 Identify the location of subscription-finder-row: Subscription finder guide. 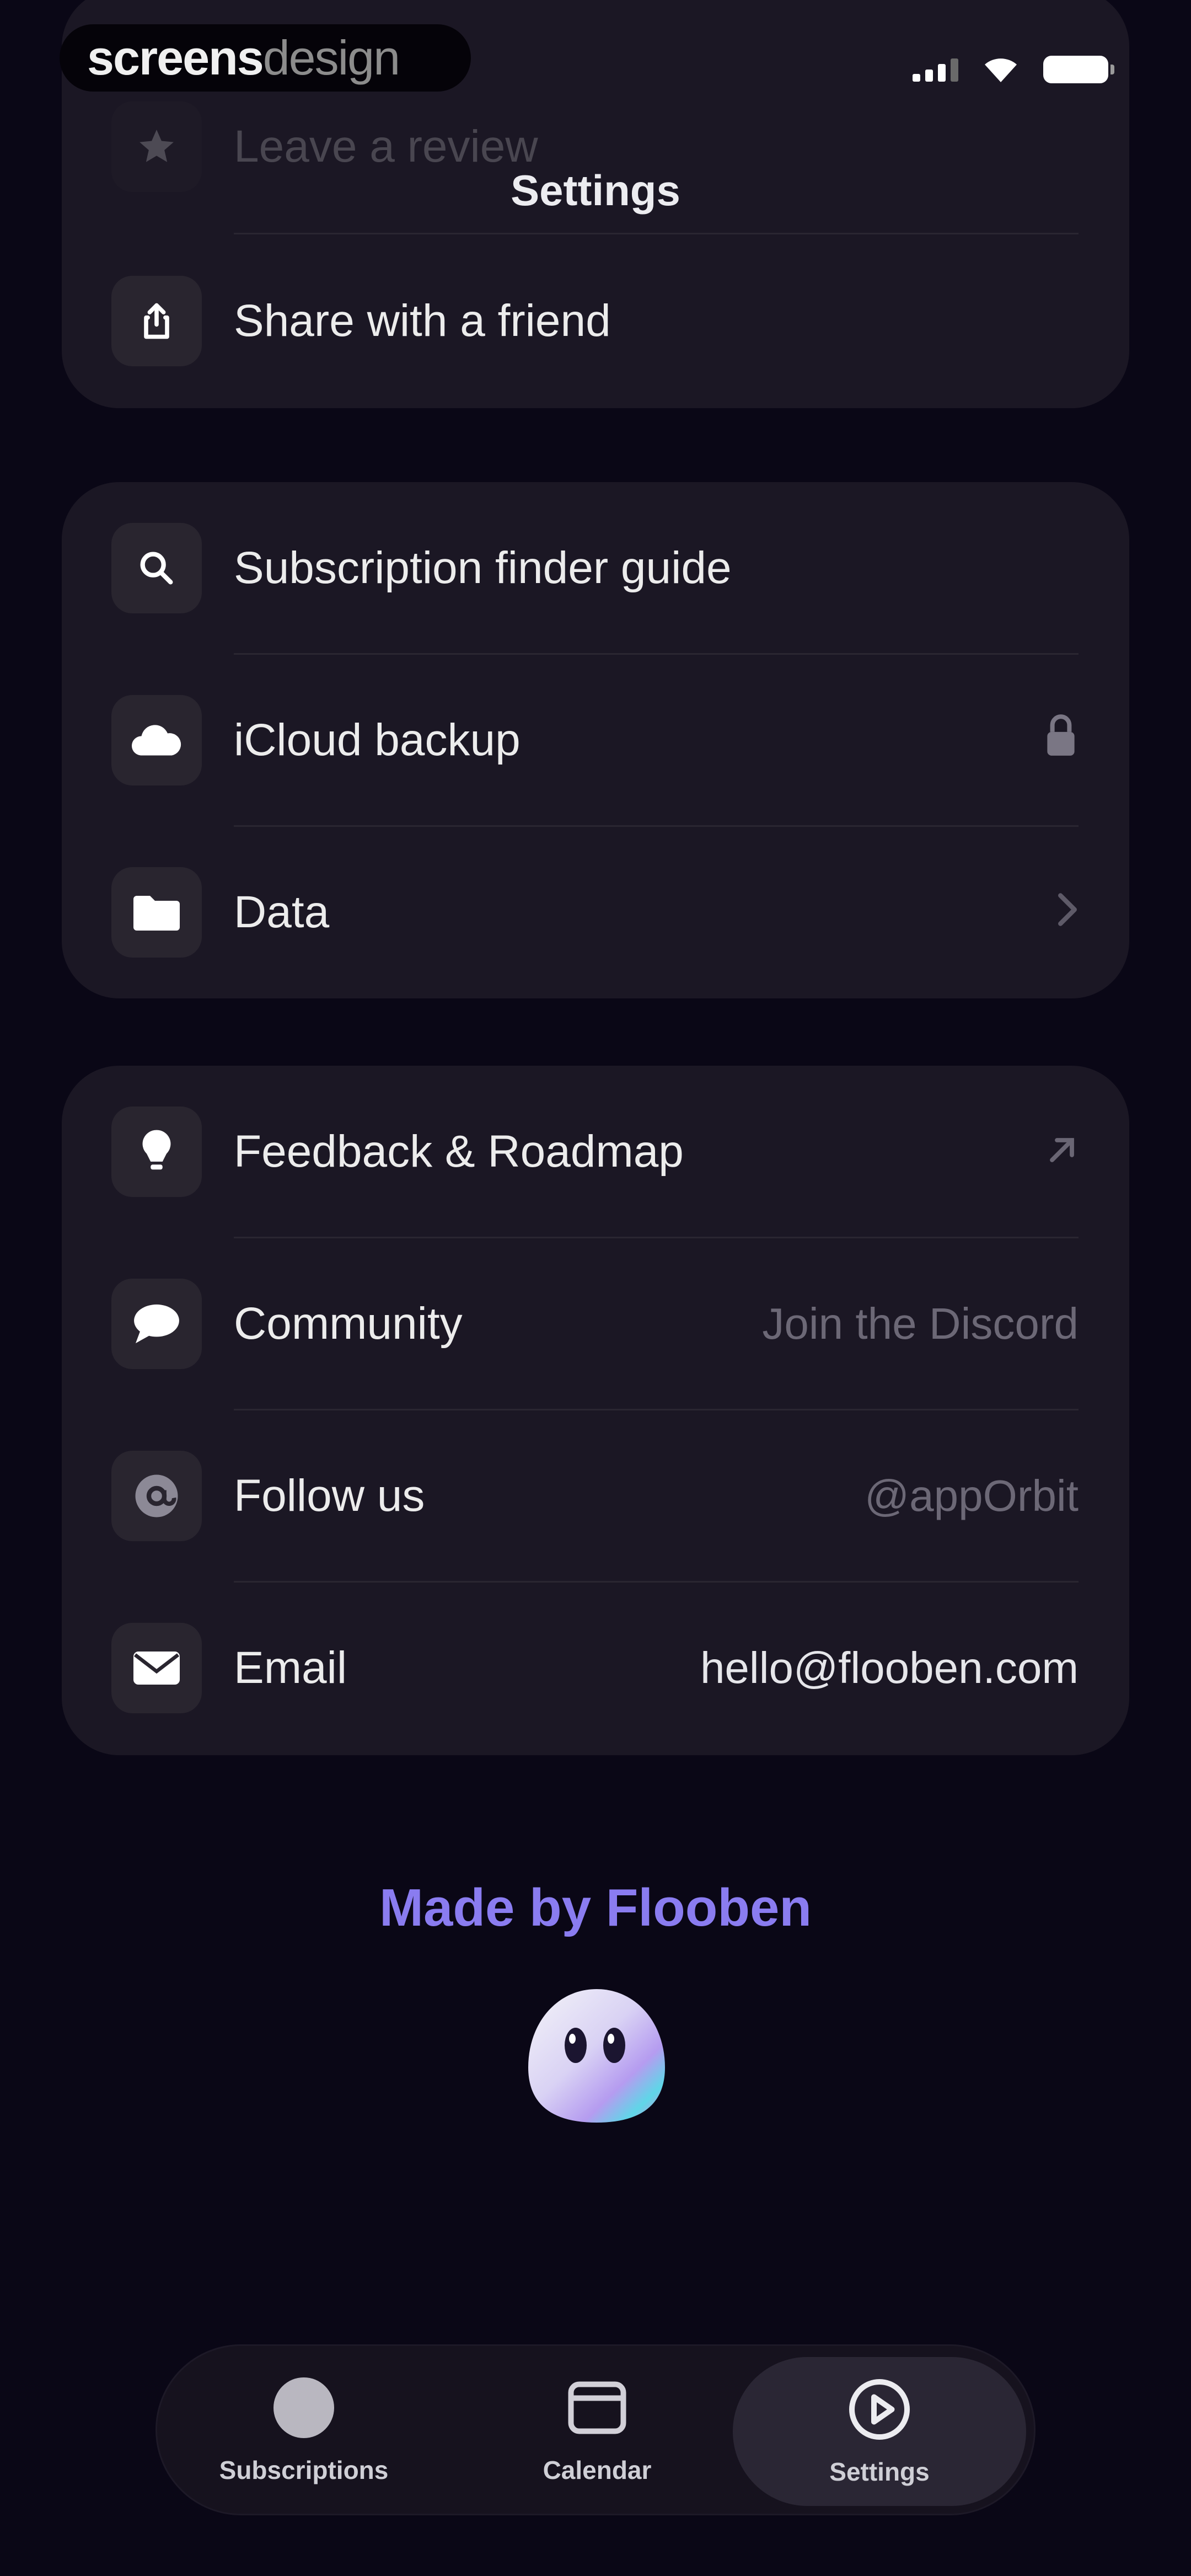
(595, 568).